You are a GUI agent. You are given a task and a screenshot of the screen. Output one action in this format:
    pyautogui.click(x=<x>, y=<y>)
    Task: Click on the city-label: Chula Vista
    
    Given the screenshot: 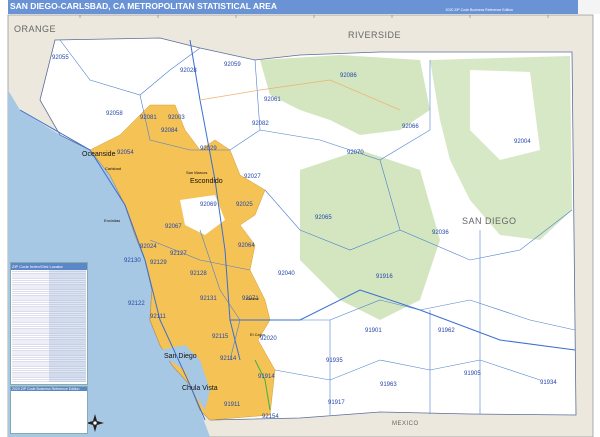 What is the action you would take?
    pyautogui.click(x=200, y=388)
    